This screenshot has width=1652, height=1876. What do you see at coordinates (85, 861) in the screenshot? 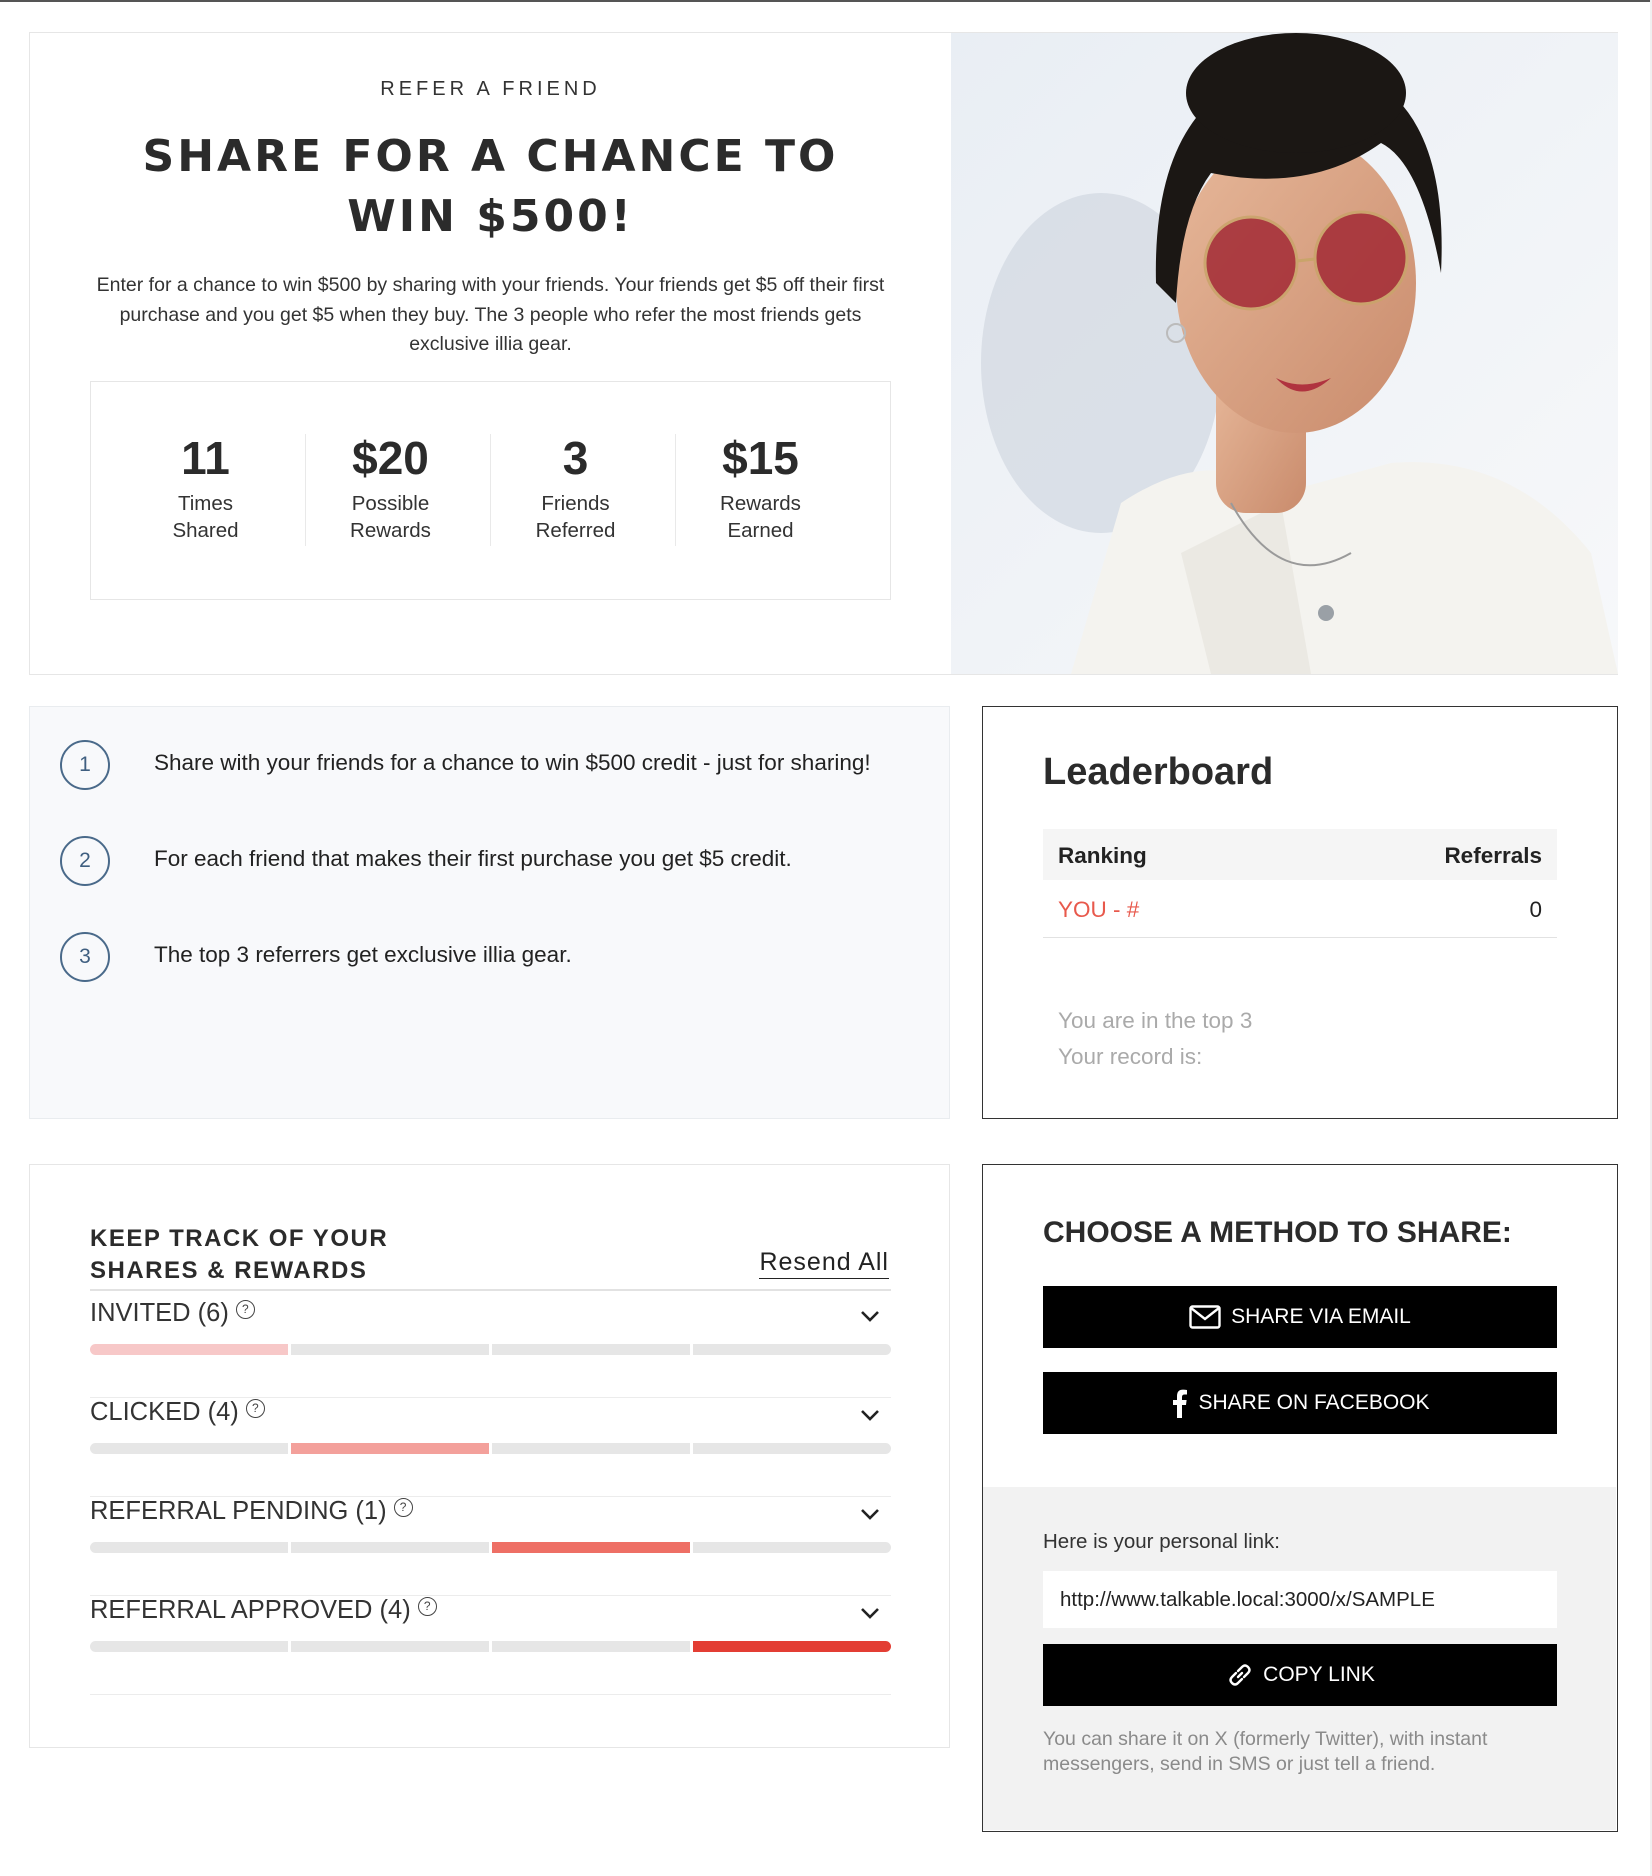
I see `step-number-circle: 2` at bounding box center [85, 861].